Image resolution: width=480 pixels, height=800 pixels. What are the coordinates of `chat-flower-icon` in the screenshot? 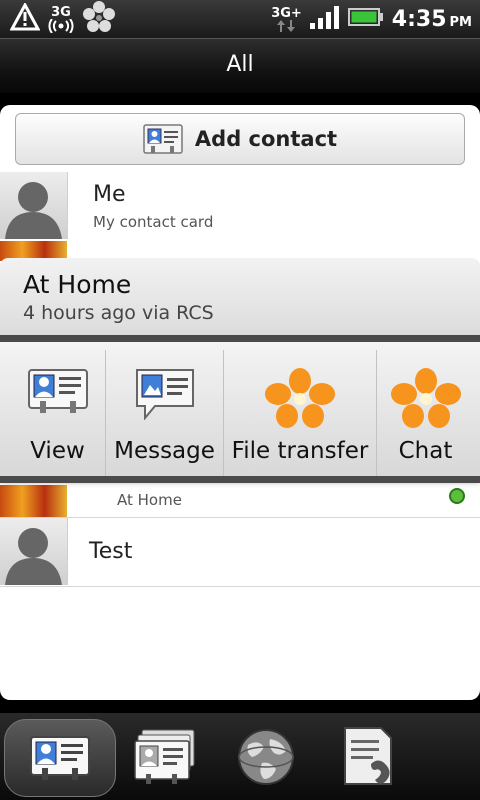 It's located at (425, 398).